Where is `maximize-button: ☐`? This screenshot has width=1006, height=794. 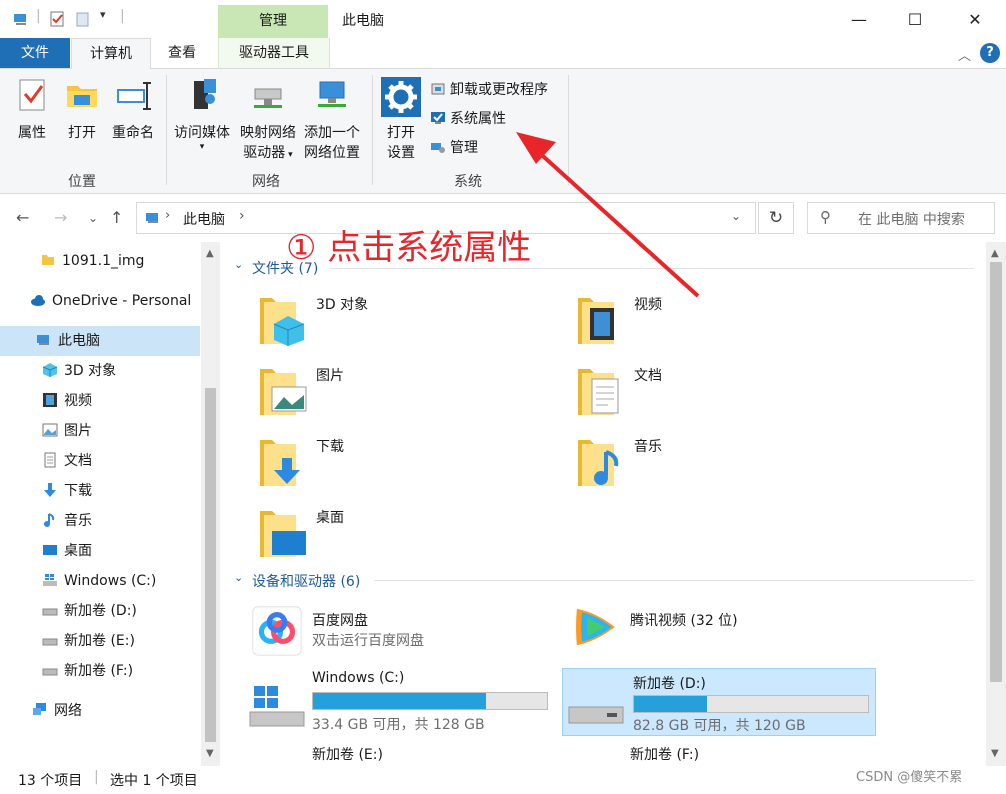 maximize-button: ☐ is located at coordinates (915, 20).